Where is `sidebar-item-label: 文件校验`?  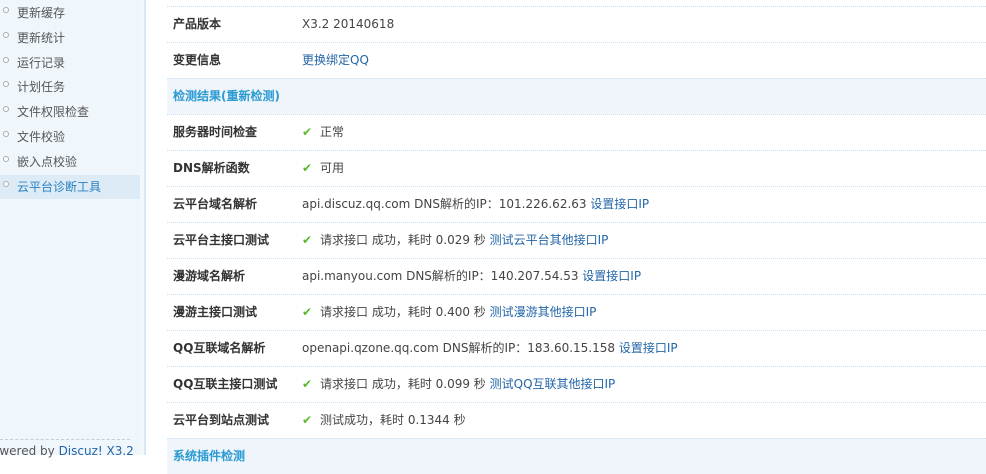 sidebar-item-label: 文件校验 is located at coordinates (41, 137).